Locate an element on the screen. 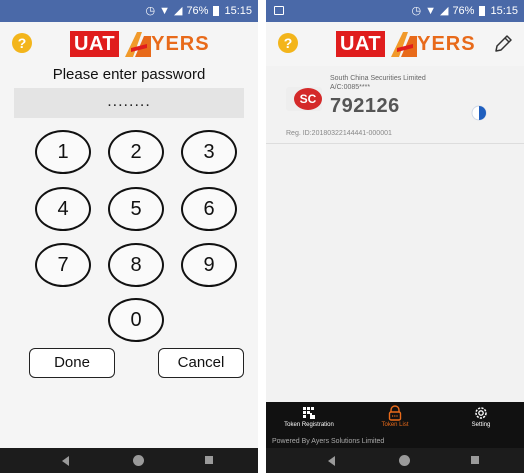 The image size is (524, 473). key-3: 3 is located at coordinates (209, 152).